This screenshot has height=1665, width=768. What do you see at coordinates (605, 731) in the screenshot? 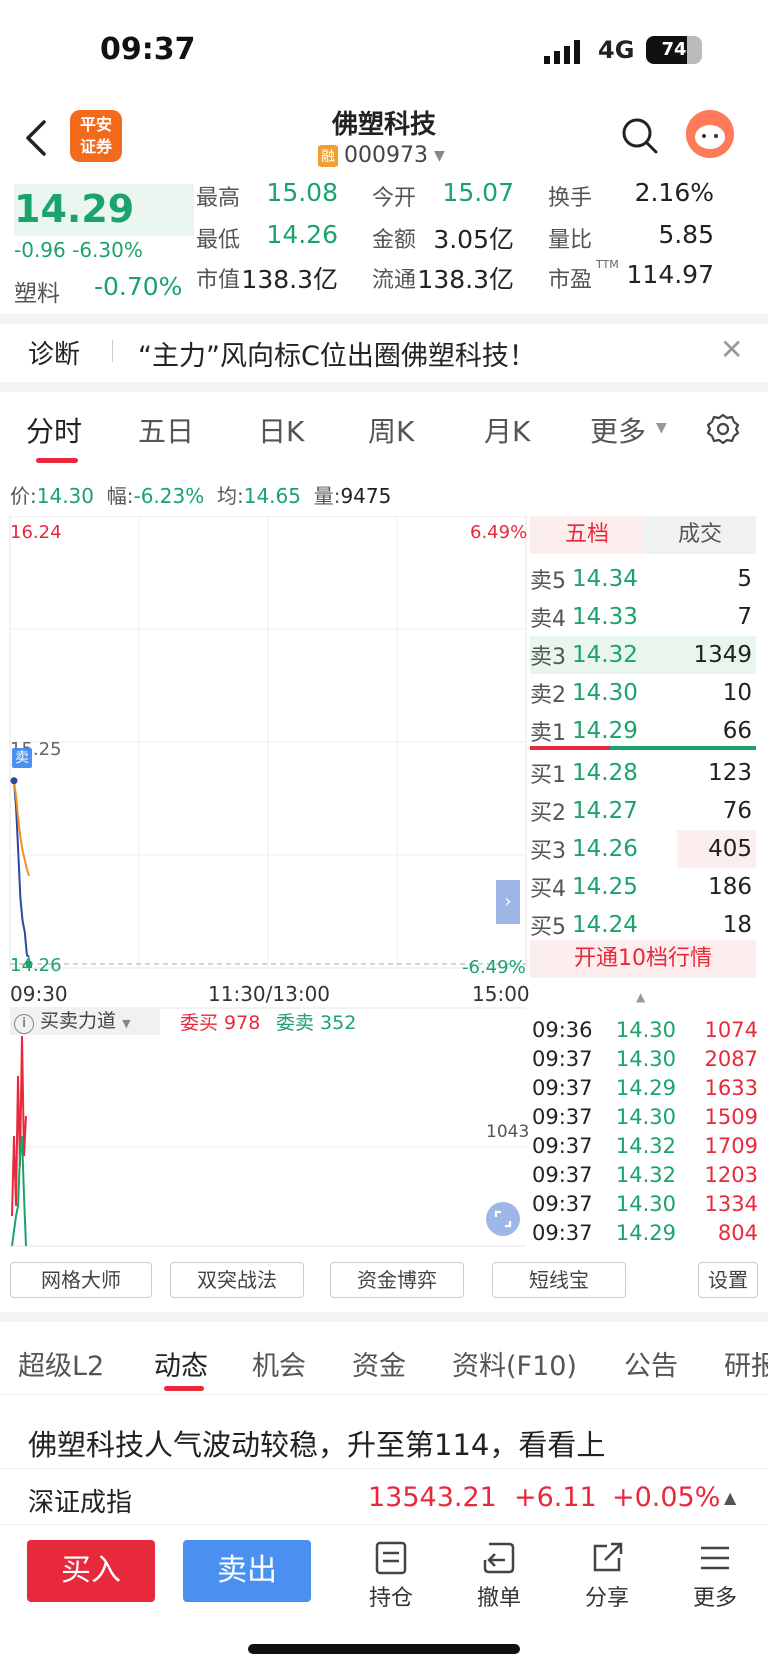
I see `level-price: 14.29` at bounding box center [605, 731].